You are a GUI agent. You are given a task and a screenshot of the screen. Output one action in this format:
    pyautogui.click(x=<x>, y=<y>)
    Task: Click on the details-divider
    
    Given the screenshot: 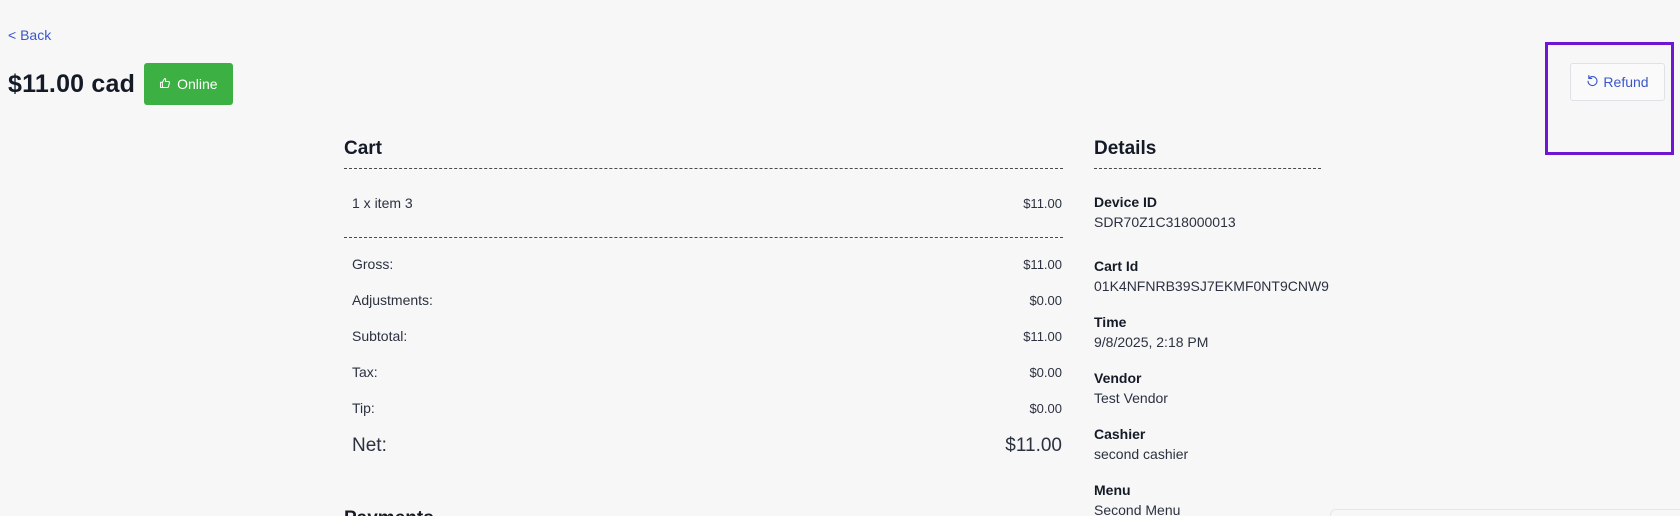 What is the action you would take?
    pyautogui.click(x=1207, y=168)
    